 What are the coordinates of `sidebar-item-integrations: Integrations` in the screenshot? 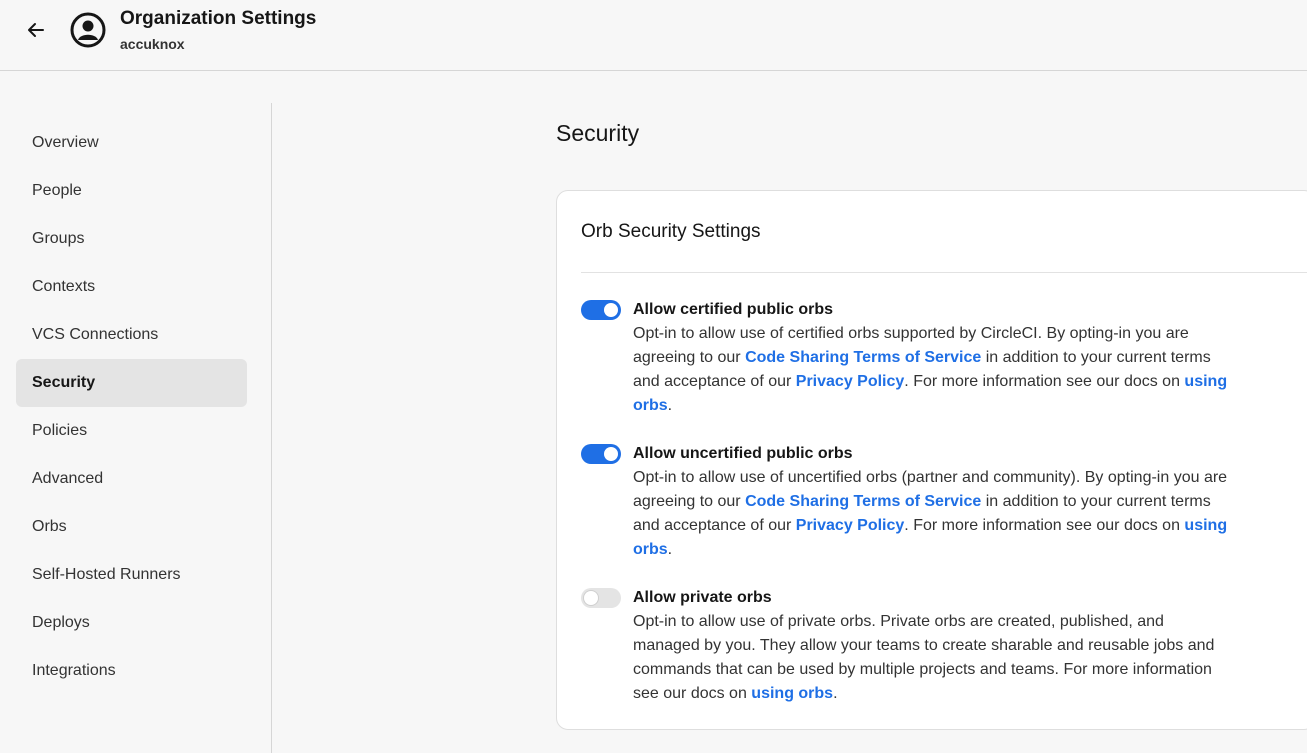 It's located at (131, 671).